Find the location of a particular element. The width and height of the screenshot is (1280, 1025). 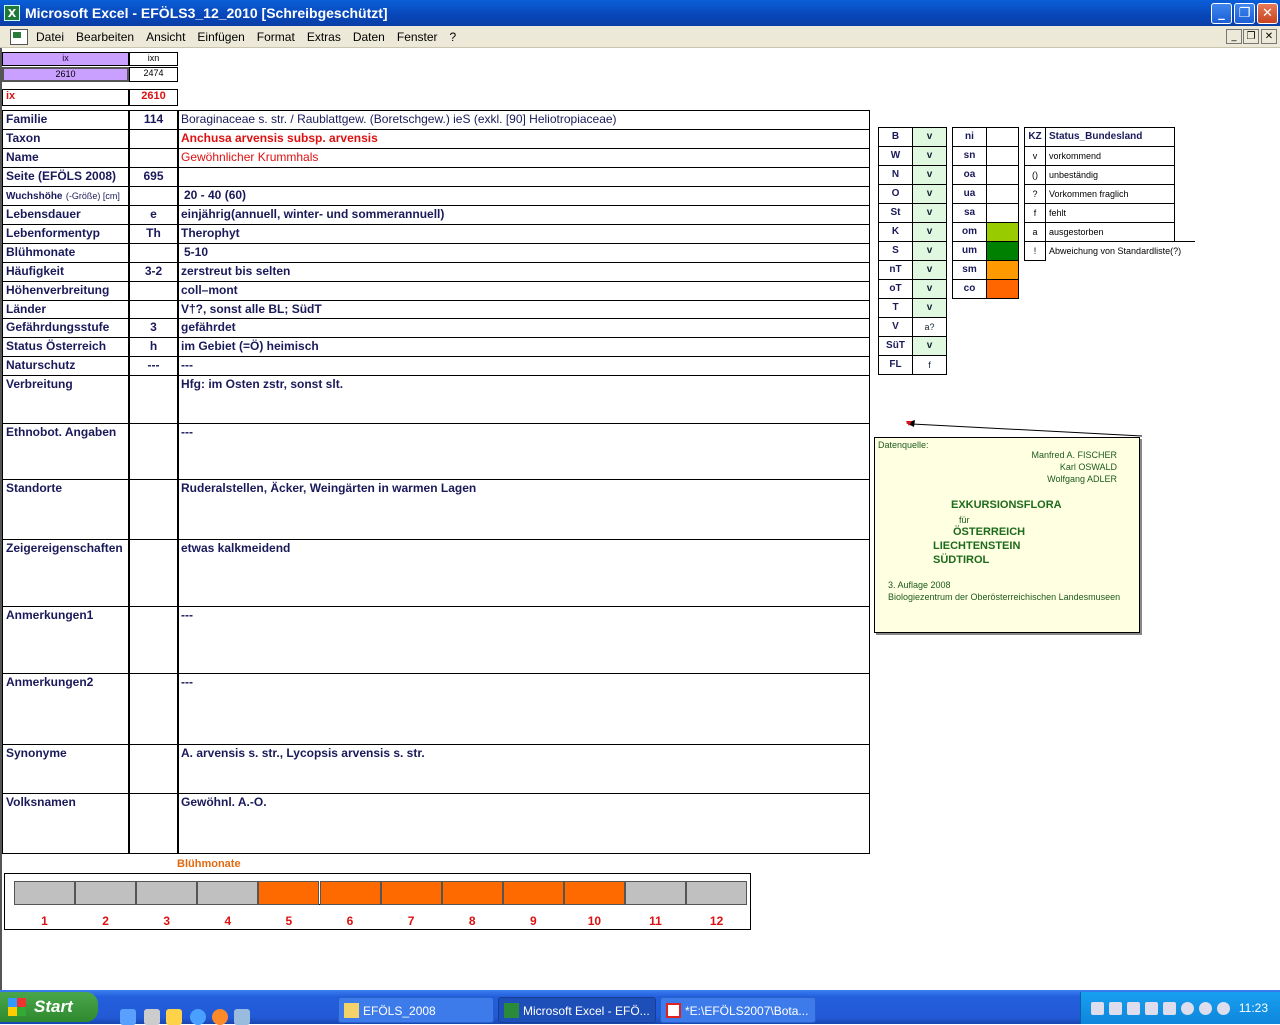

row-value: Gewöhnl. A.-O. is located at coordinates (524, 823).